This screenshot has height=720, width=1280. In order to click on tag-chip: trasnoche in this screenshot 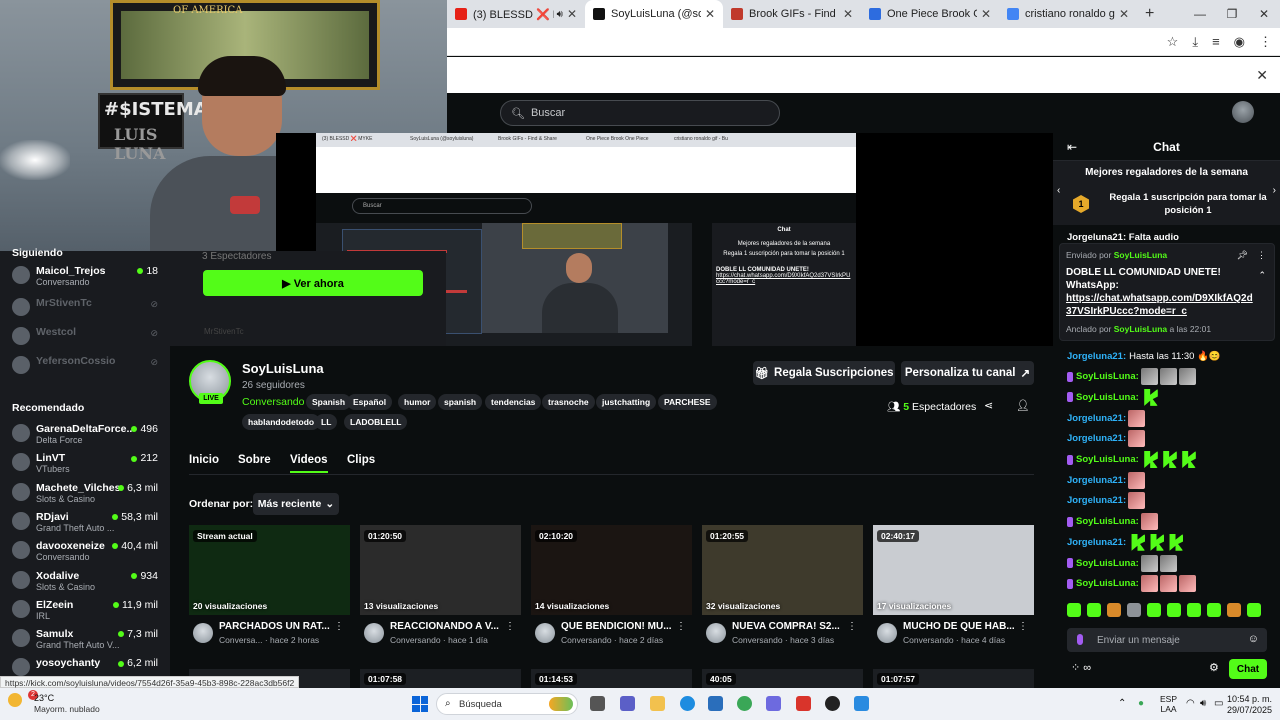, I will do `click(568, 402)`.